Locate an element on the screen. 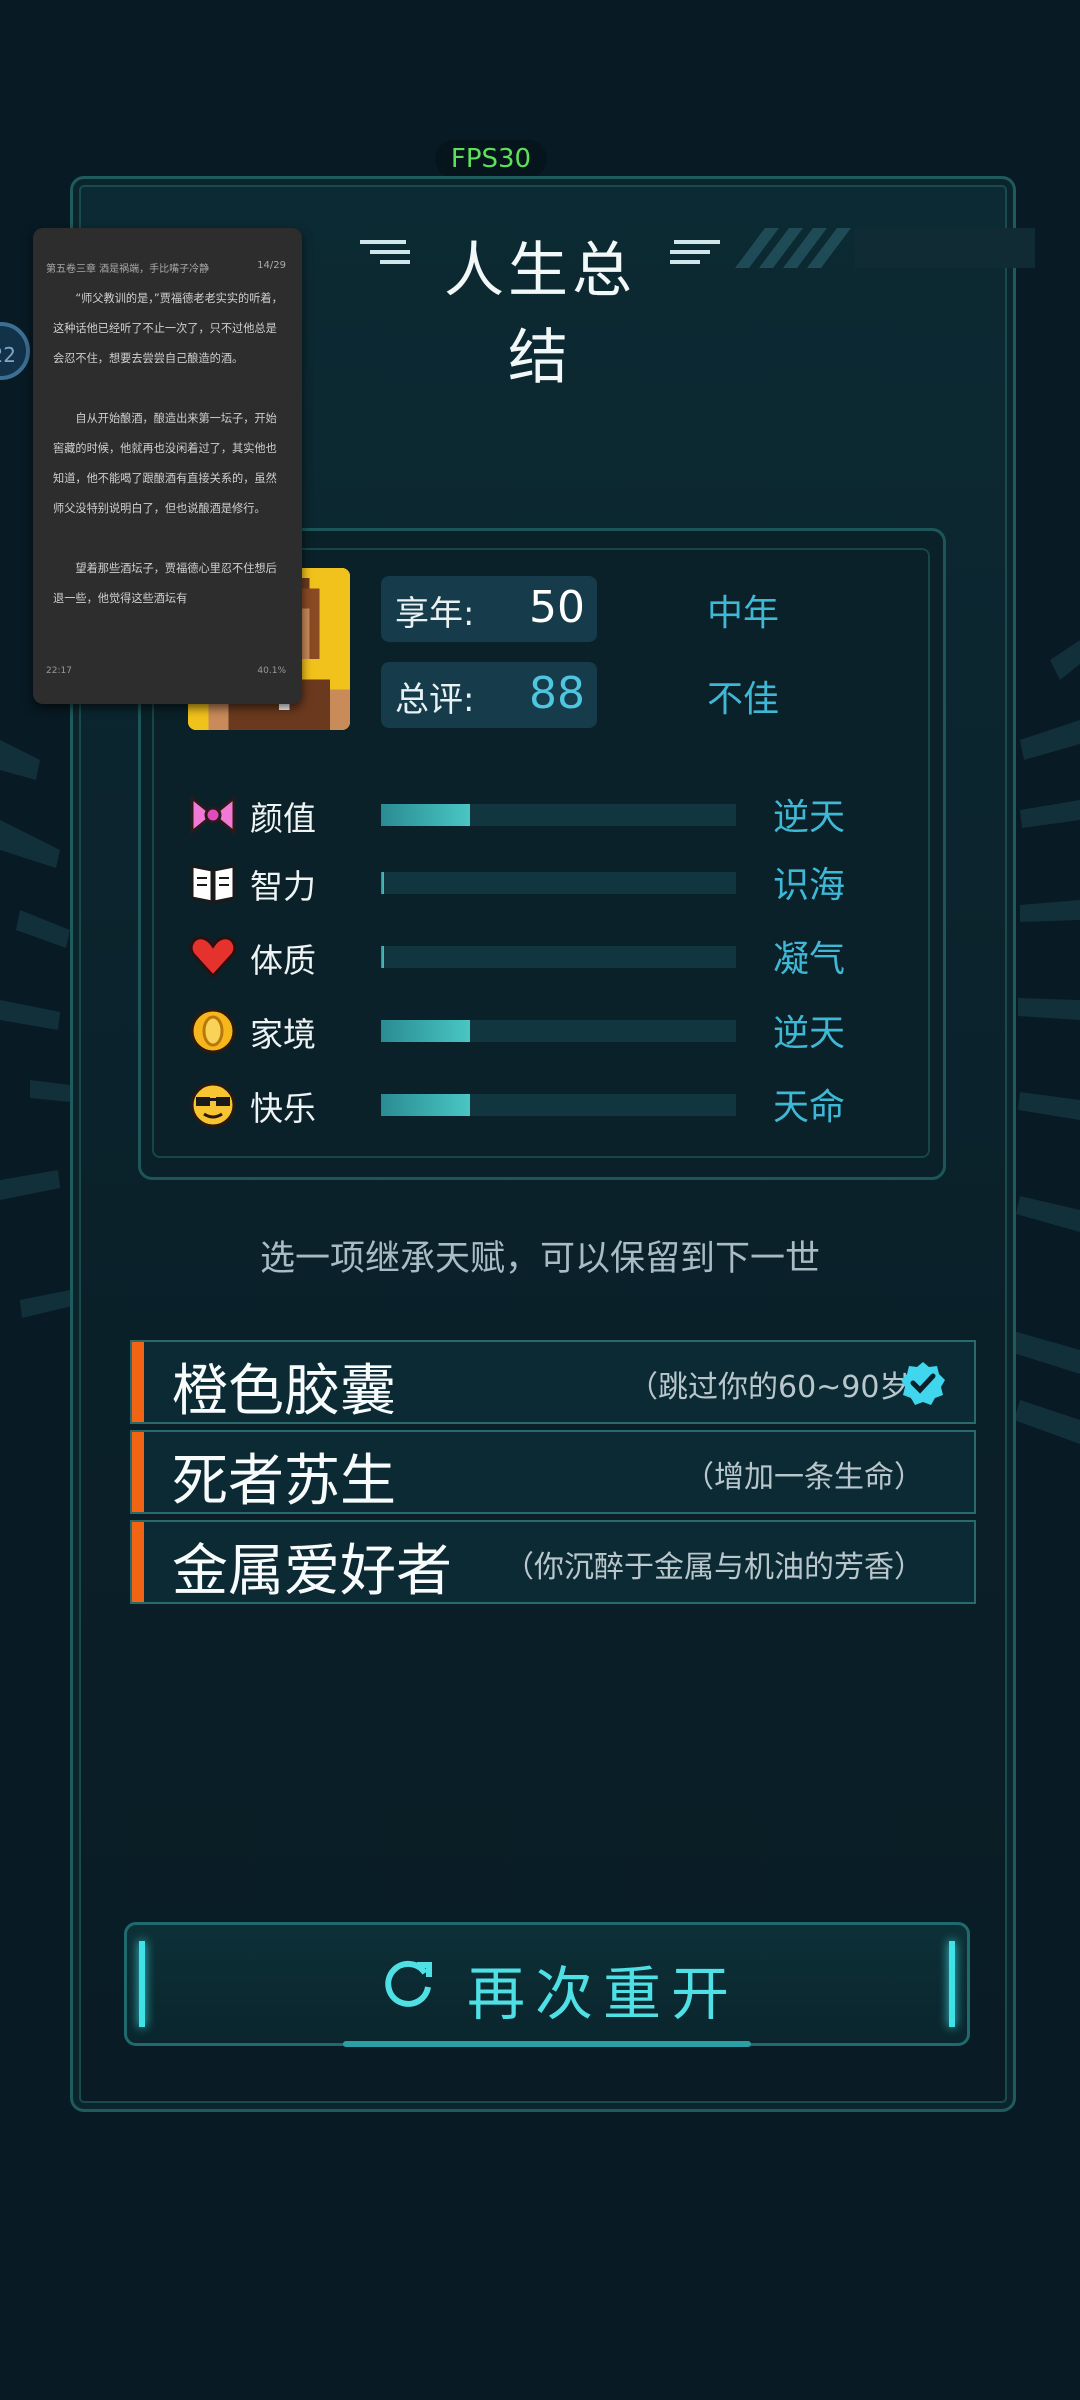 Image resolution: width=1080 pixels, height=2400 pixels. fps-counter: FPS30 is located at coordinates (491, 159).